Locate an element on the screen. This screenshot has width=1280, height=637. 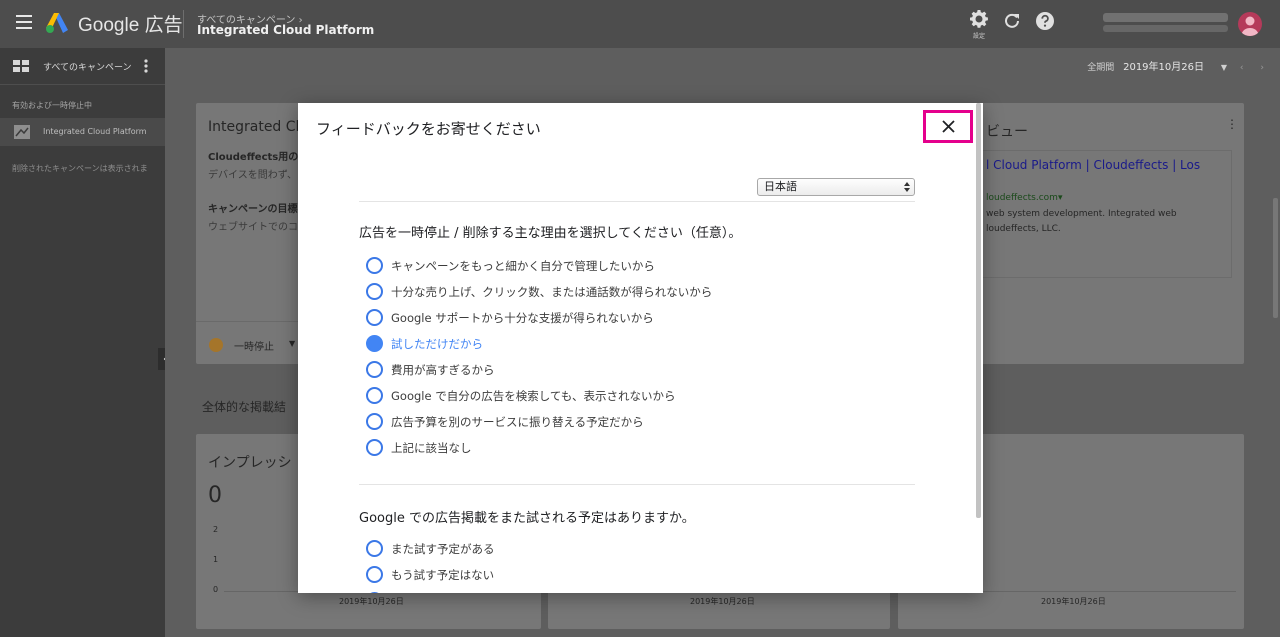
ad-display-url: loudeffects.com▾ is located at coordinates (1024, 198).